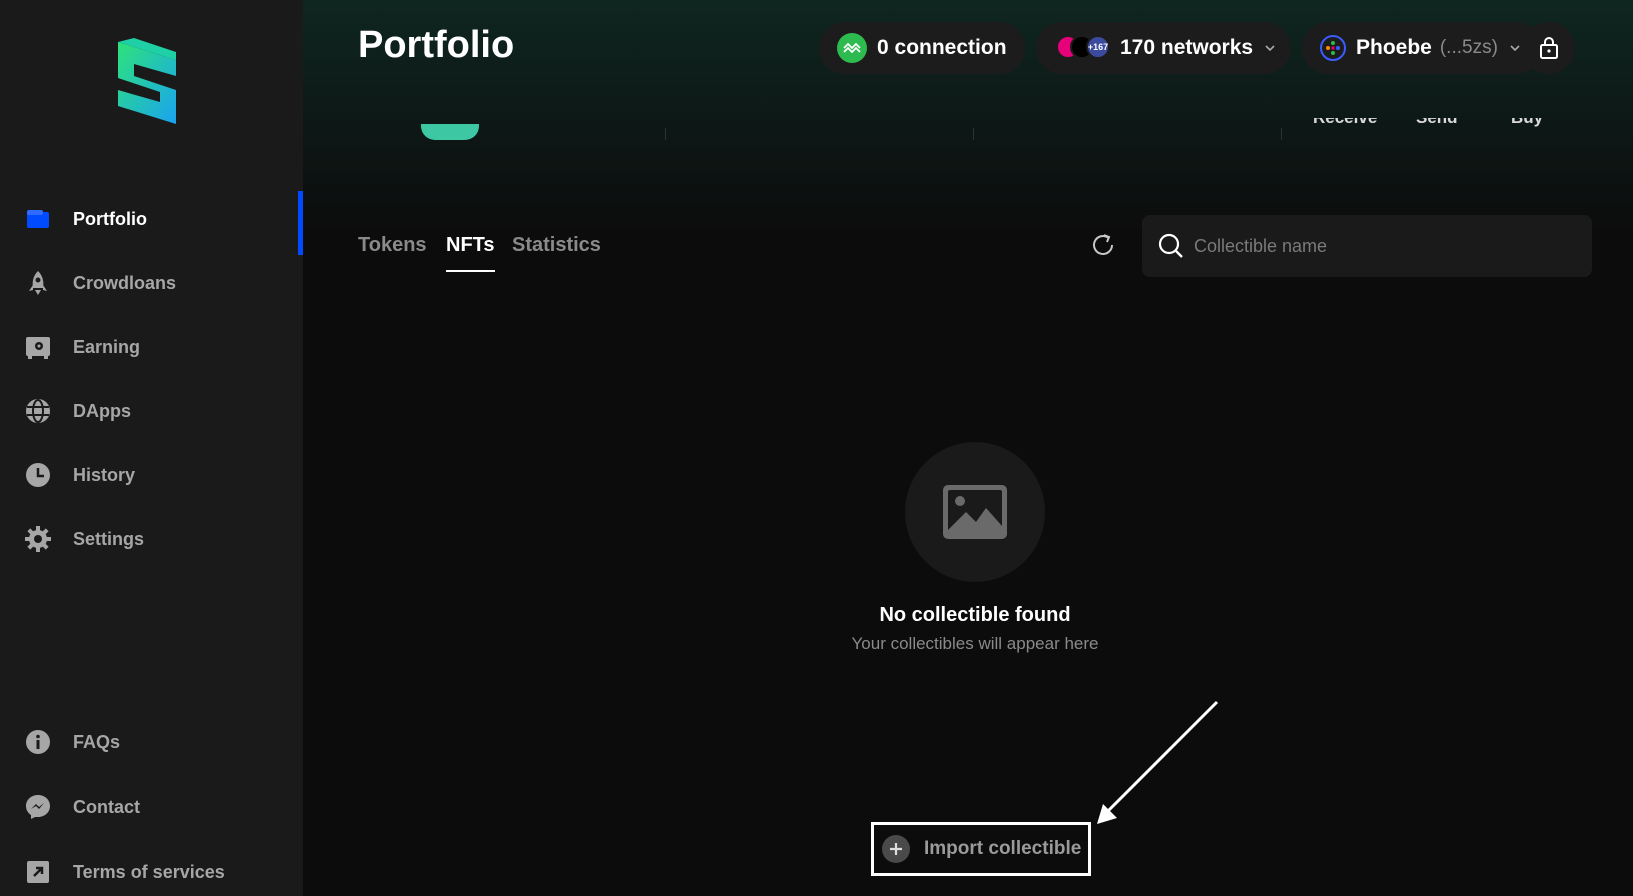 The width and height of the screenshot is (1633, 896). Describe the element at coordinates (470, 245) in the screenshot. I see `tab-label: NFTs` at that location.